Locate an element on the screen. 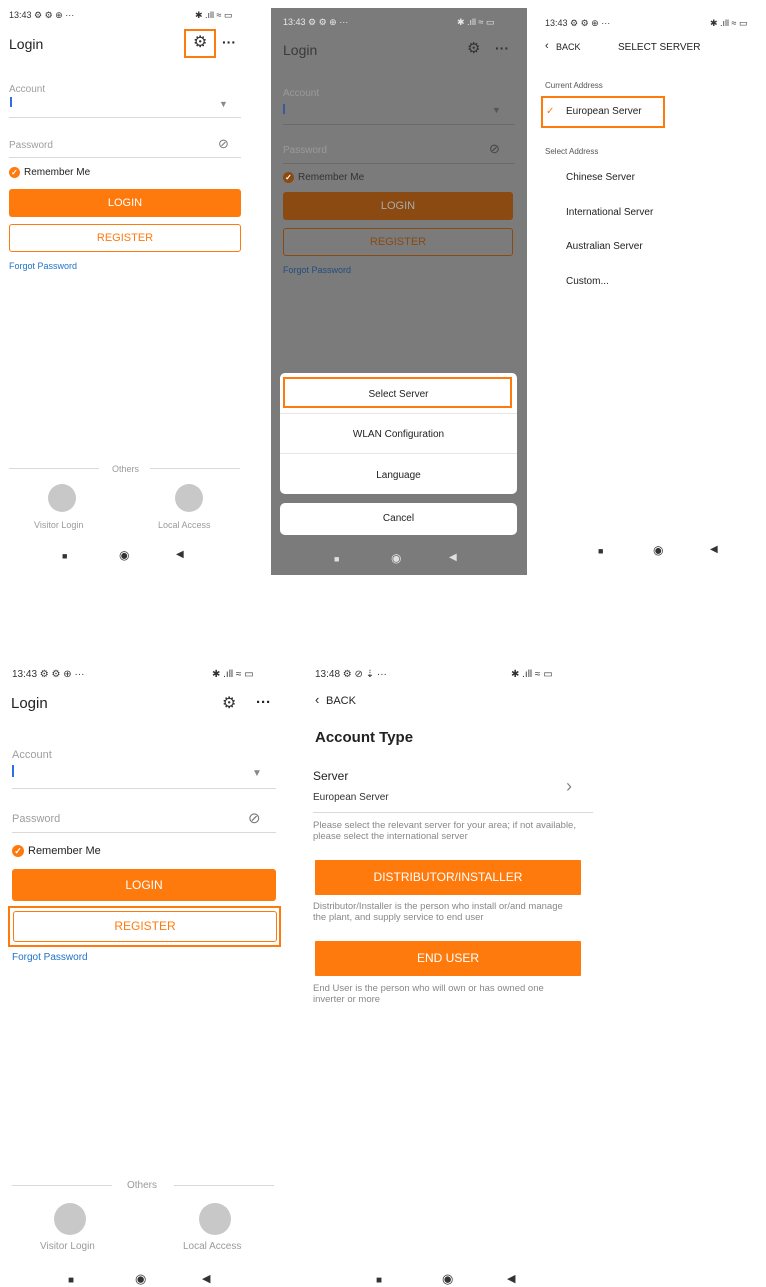 The image size is (766, 1287). current-server-highlight is located at coordinates (603, 112).